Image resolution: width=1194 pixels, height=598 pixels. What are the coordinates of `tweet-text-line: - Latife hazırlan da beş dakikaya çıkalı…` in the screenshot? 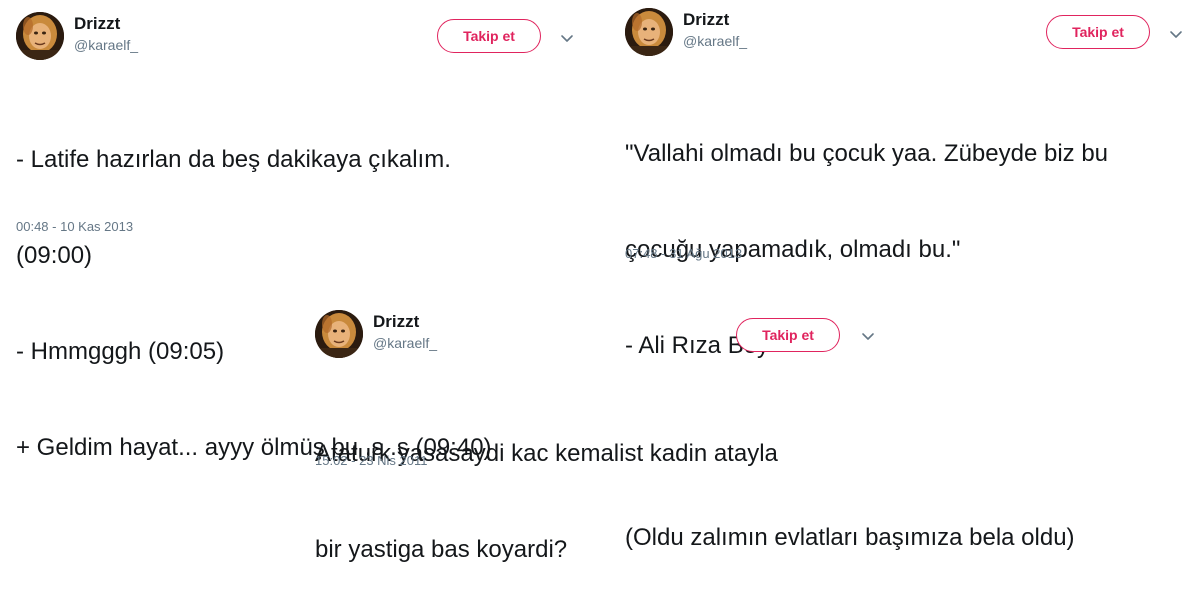 It's located at (233, 159).